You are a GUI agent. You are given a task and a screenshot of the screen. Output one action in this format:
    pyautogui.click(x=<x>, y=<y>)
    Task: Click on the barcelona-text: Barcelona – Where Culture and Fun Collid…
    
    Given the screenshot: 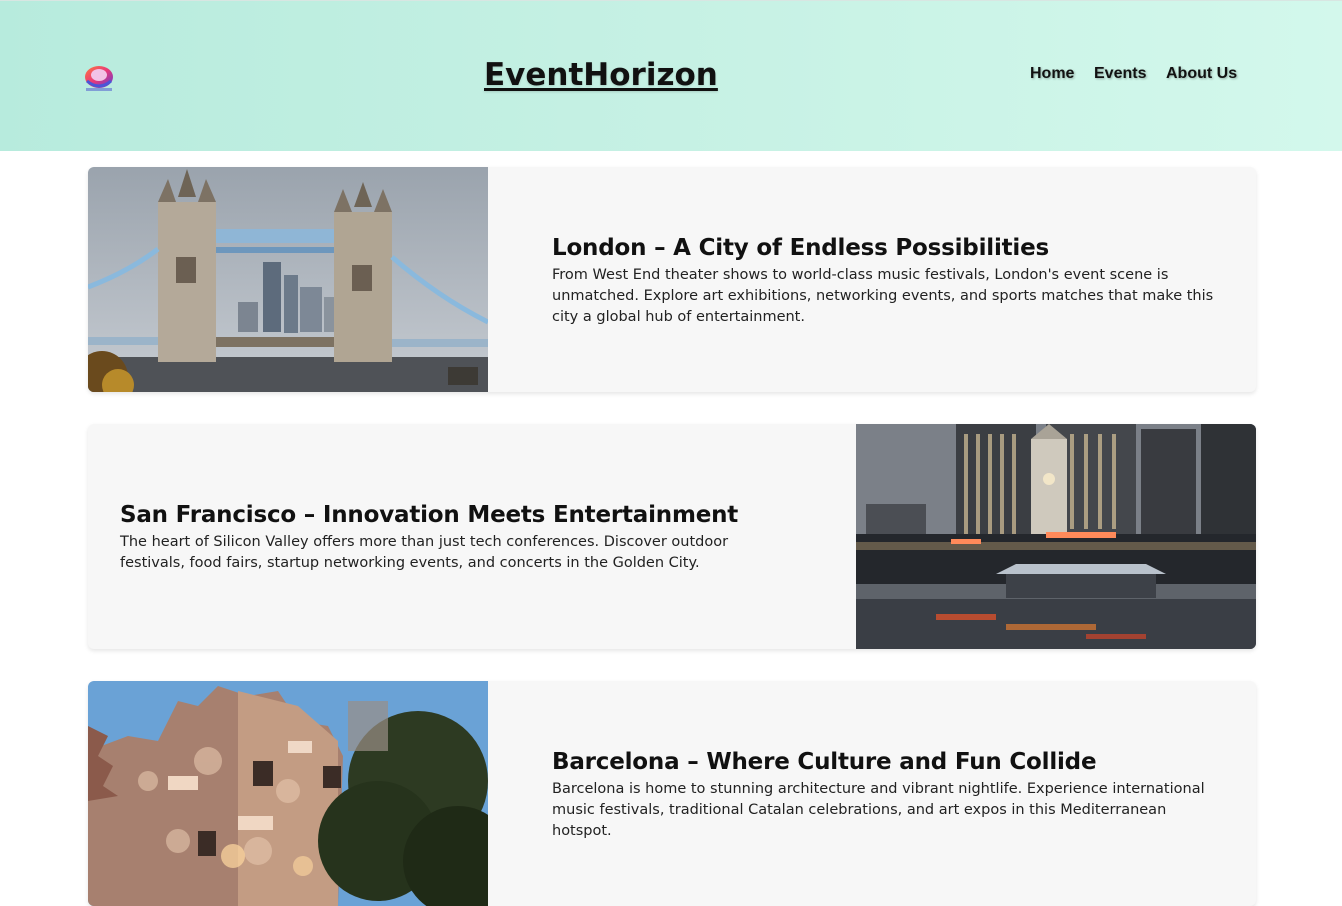 What is the action you would take?
    pyautogui.click(x=884, y=795)
    